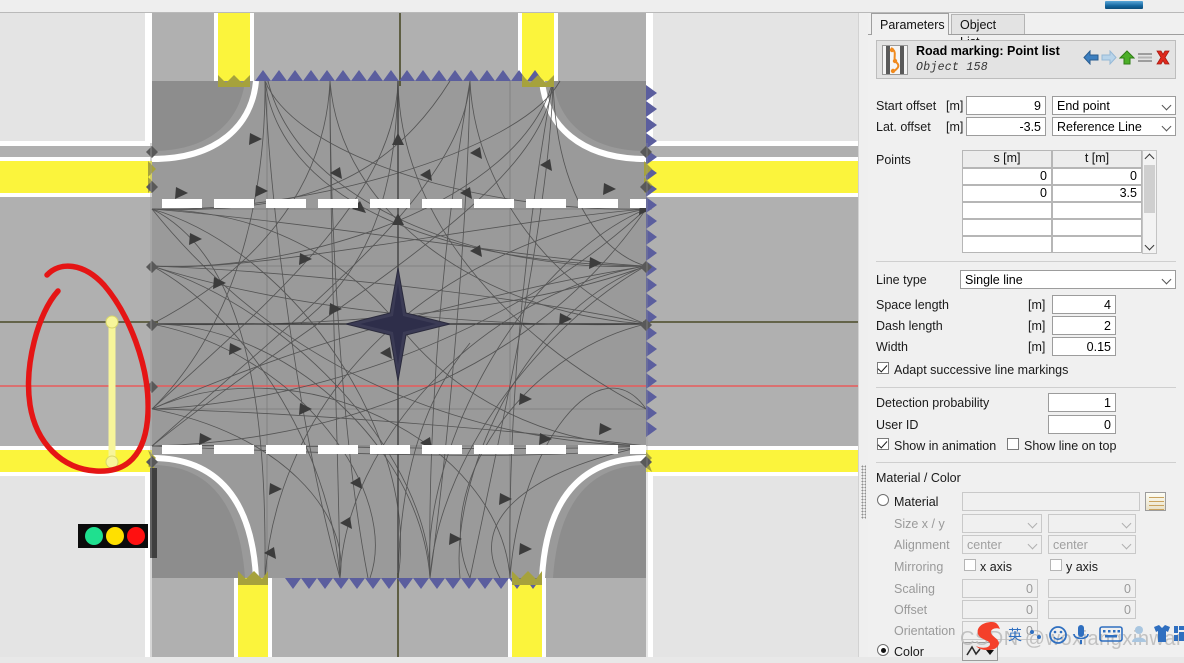 The image size is (1184, 663). Describe the element at coordinates (1084, 325) in the screenshot. I see `dash-length-input: 2` at that location.